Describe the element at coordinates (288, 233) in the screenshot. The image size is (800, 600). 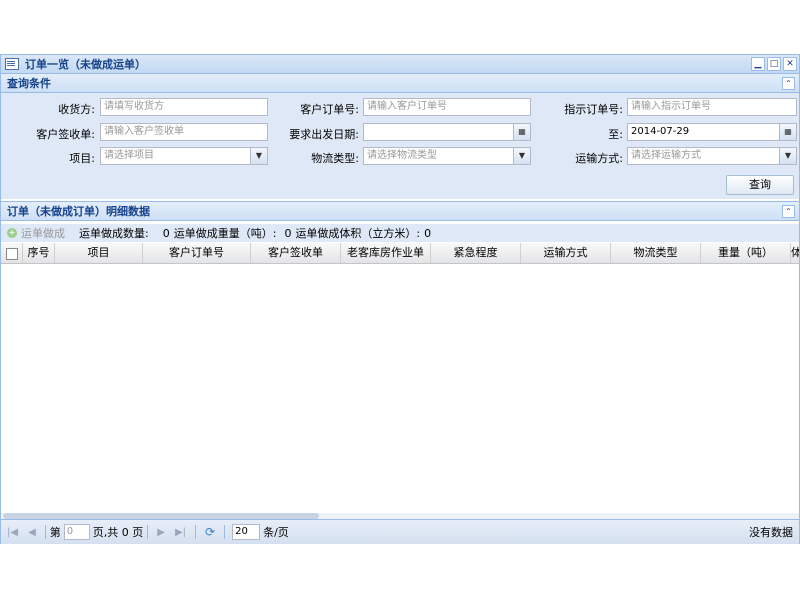
I see `weight-value: 0` at that location.